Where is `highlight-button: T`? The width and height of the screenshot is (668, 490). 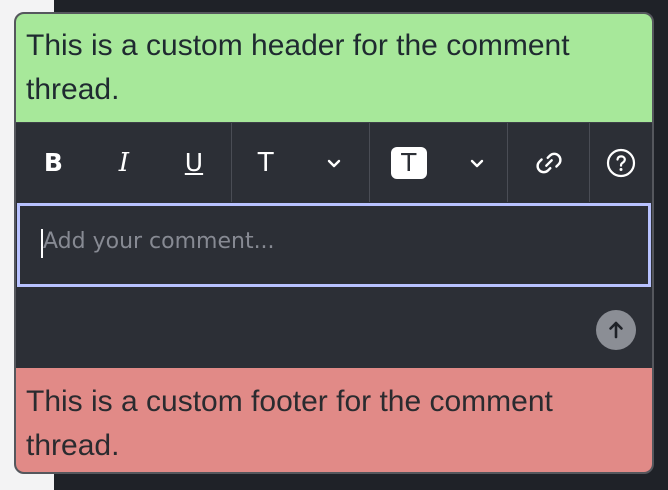 highlight-button: T is located at coordinates (408, 163).